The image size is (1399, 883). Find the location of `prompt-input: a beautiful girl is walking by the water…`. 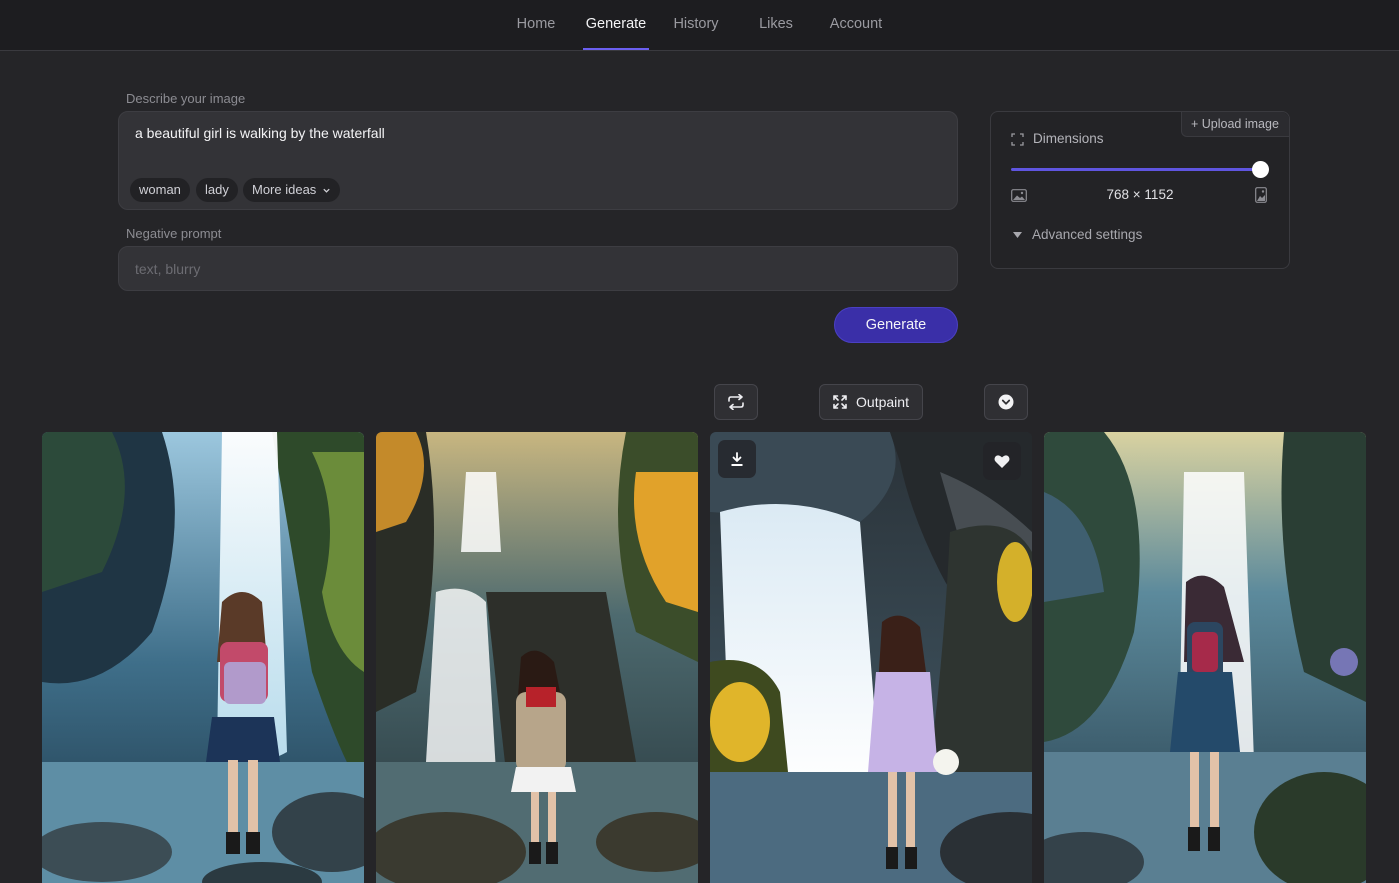

prompt-input: a beautiful girl is walking by the water… is located at coordinates (538, 160).